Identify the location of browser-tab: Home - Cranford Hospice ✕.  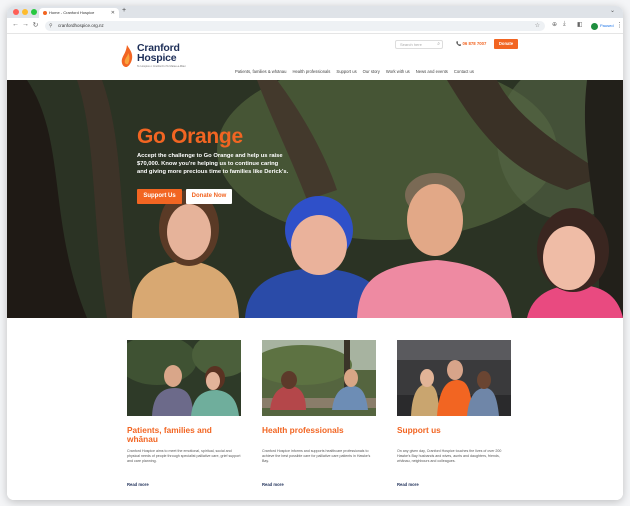
(79, 13).